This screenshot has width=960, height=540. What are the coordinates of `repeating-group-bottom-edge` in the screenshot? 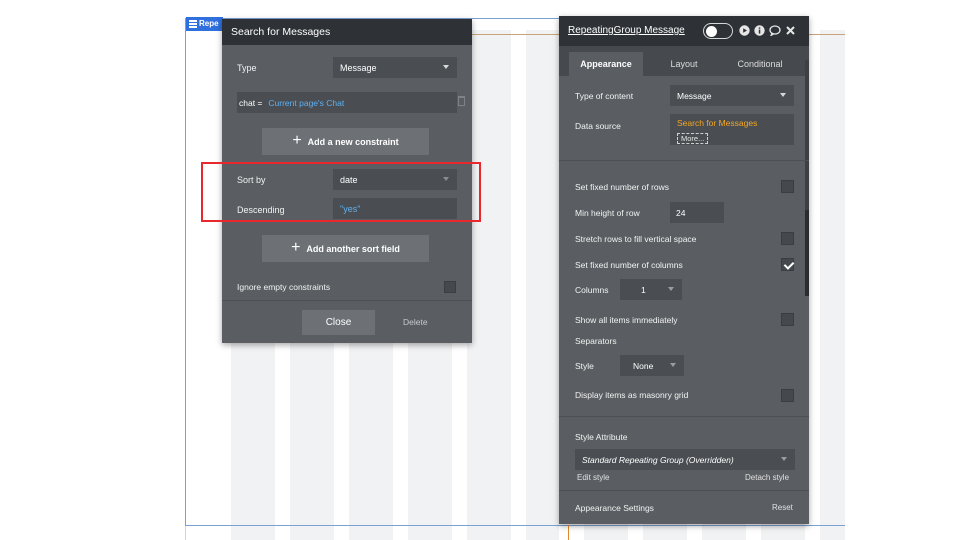 It's located at (515, 525).